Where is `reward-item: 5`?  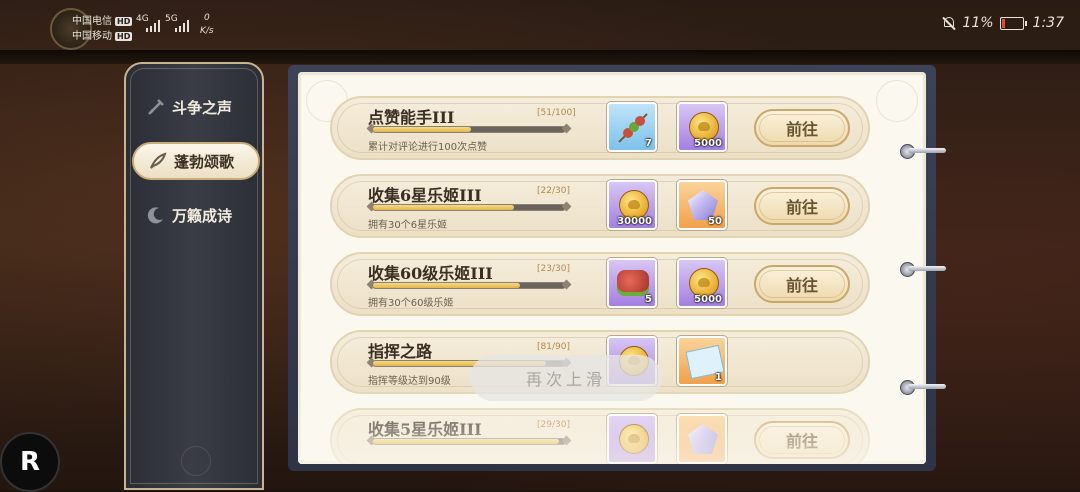 reward-item: 5 is located at coordinates (632, 283).